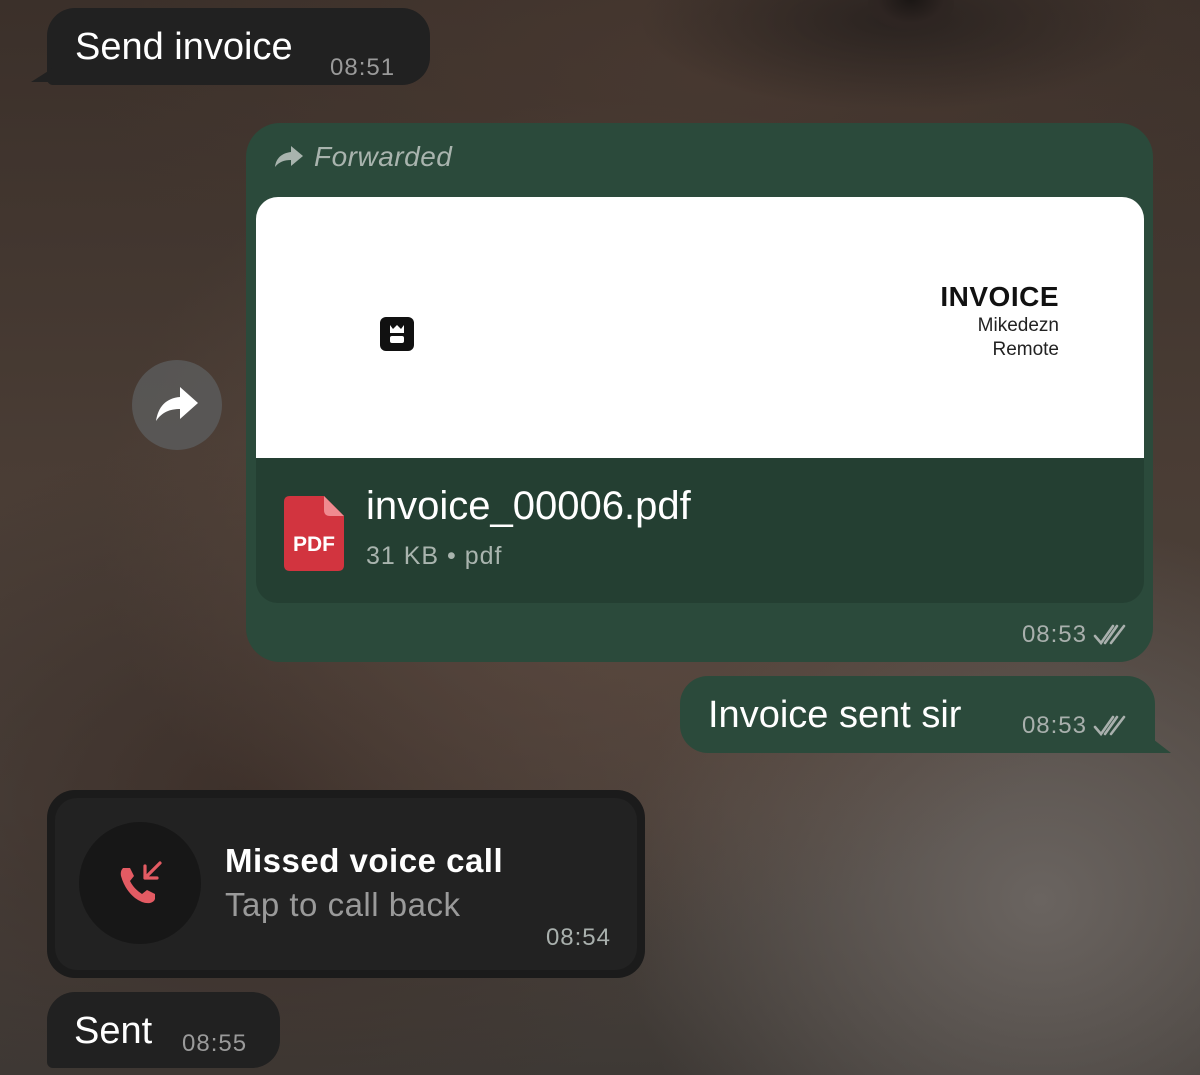 This screenshot has height=1075, width=1200. What do you see at coordinates (289, 156) in the screenshot?
I see `forward-arrow-icon` at bounding box center [289, 156].